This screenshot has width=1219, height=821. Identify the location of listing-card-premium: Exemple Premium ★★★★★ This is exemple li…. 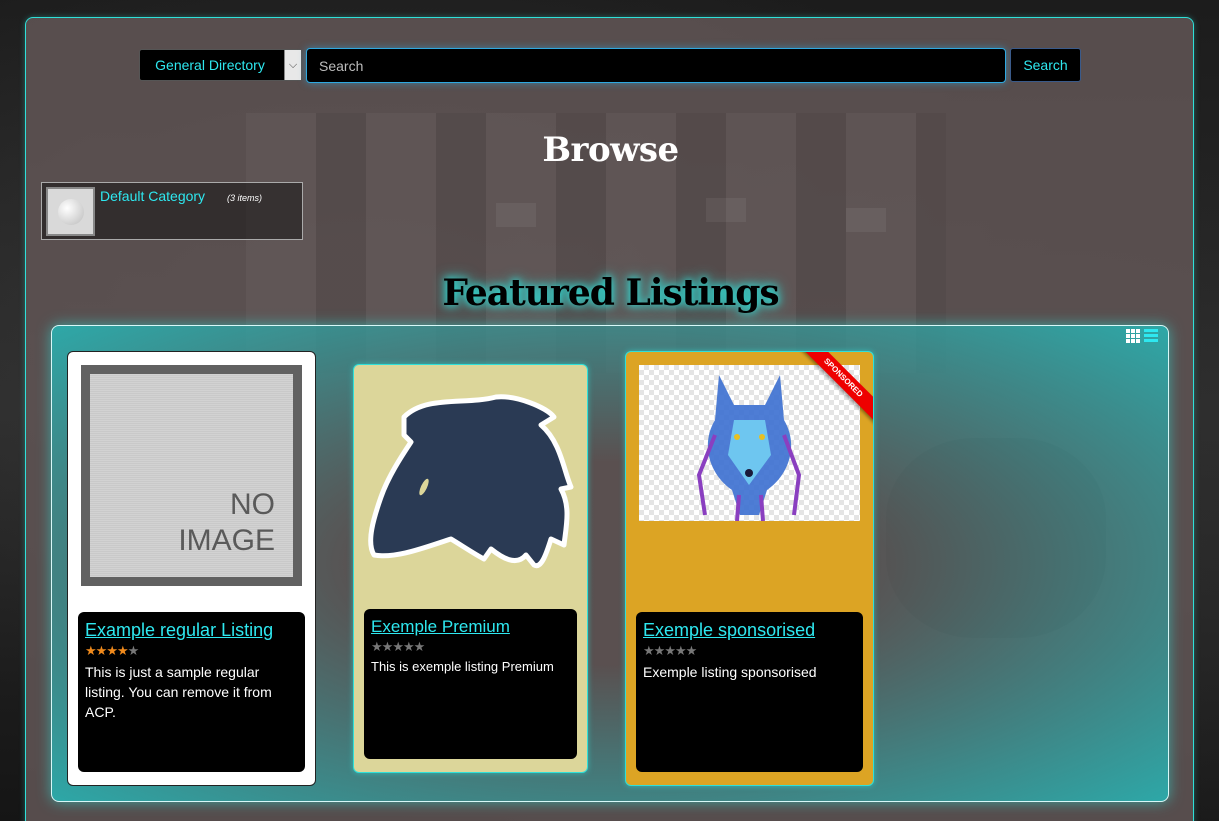
(470, 568).